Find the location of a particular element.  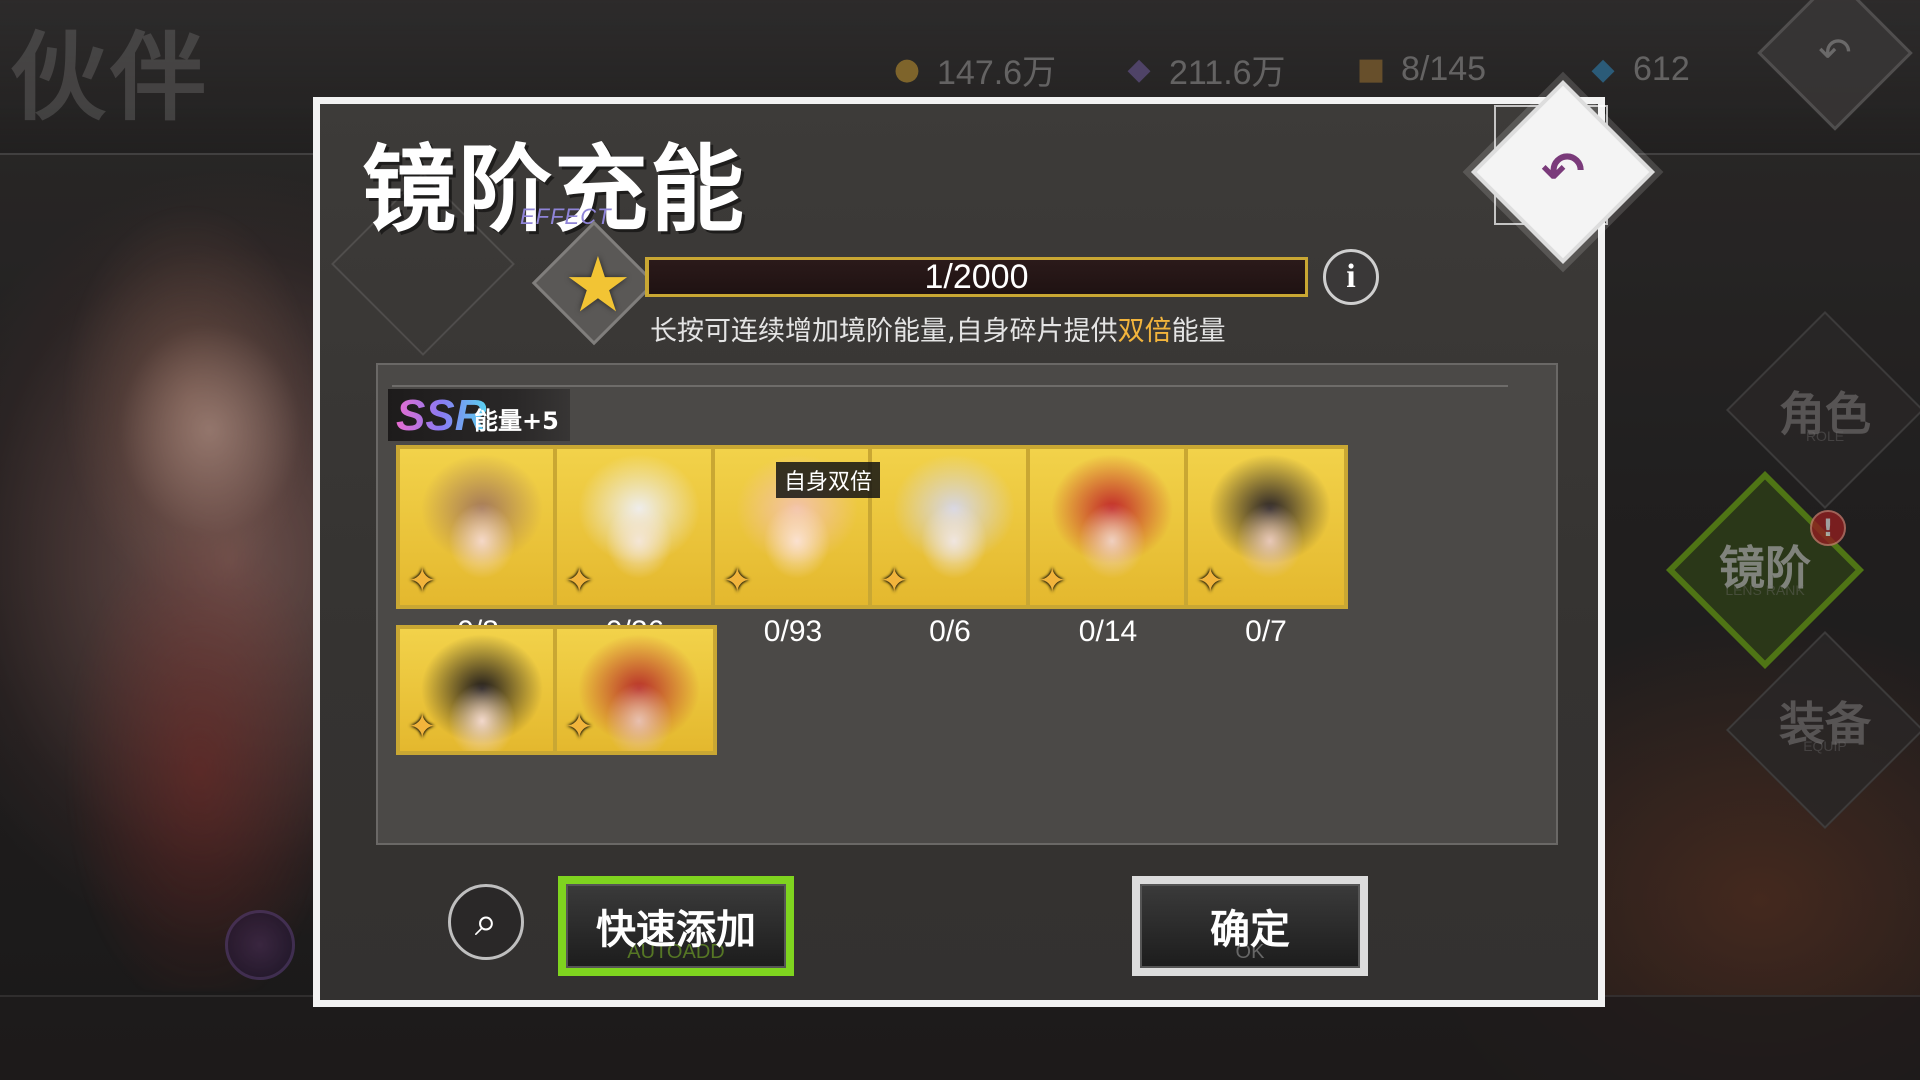

progress-text: 1/2000 is located at coordinates (976, 276).